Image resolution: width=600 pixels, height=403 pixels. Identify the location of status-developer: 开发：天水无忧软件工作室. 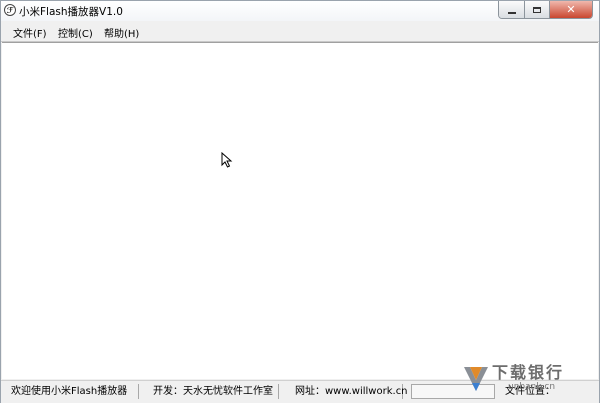
(214, 391).